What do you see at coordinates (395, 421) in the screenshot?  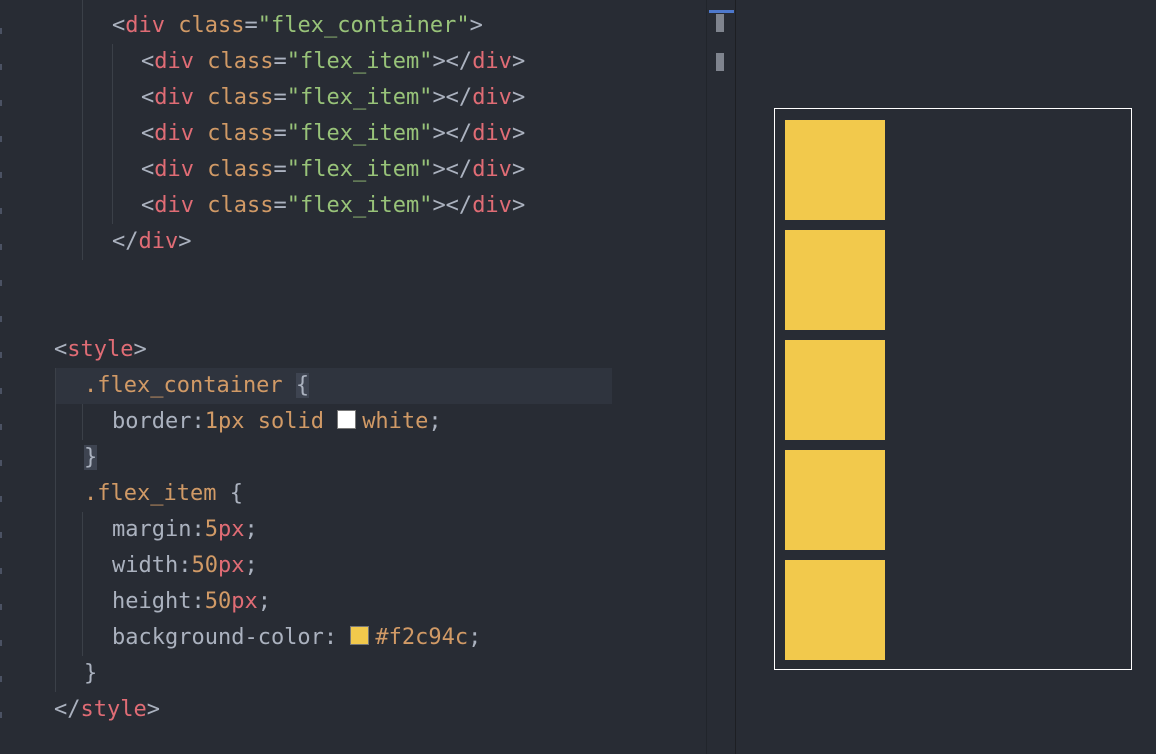 I see `code-token: white` at bounding box center [395, 421].